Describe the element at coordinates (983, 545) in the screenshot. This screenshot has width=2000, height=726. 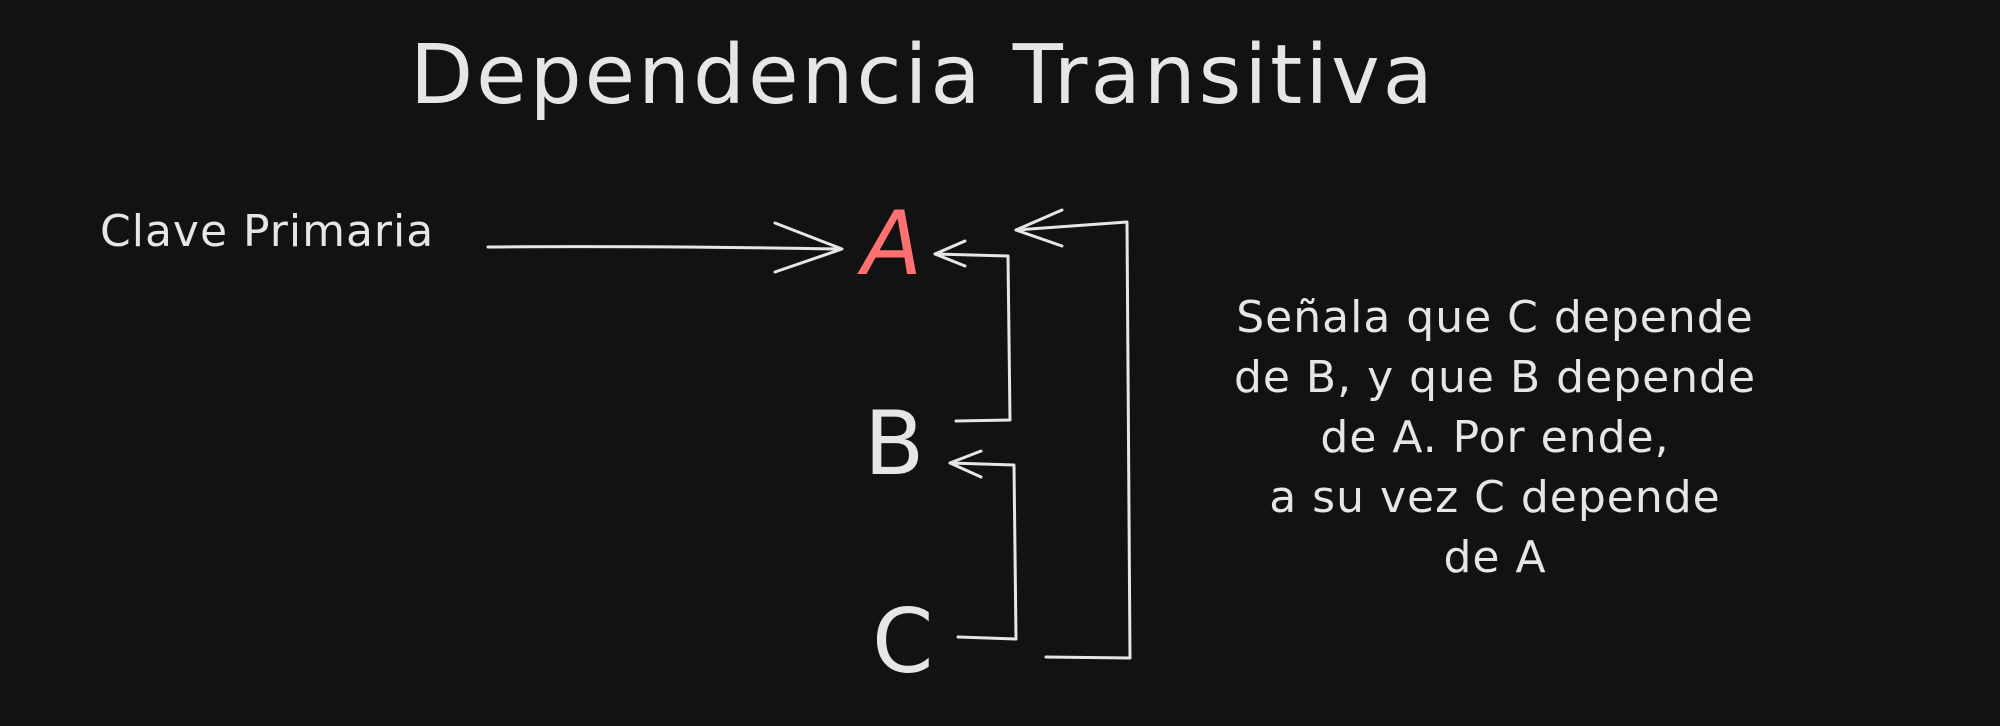
I see `c-to-b-arrow` at that location.